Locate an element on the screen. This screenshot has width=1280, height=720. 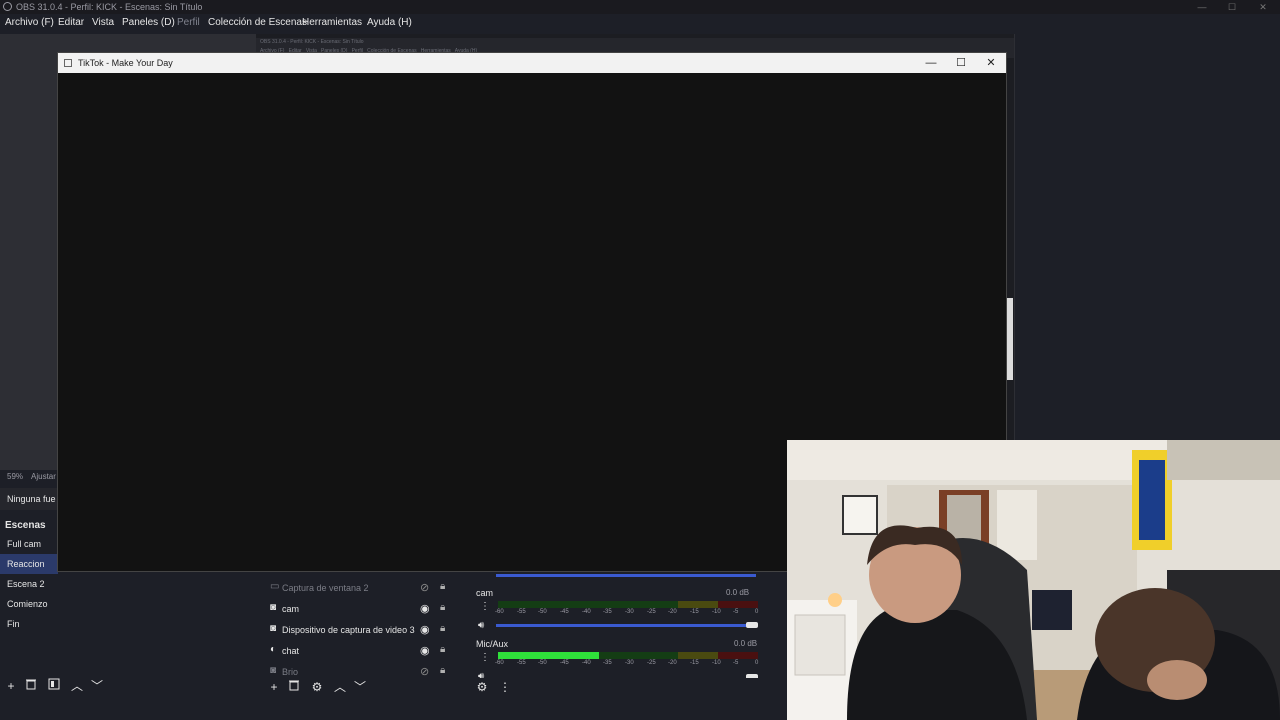
remove-source-icon is located at coordinates (294, 687).